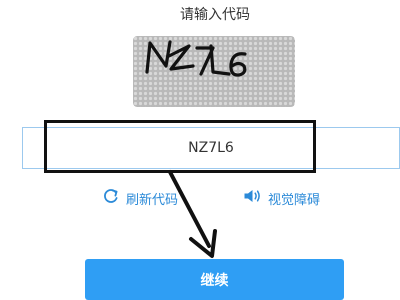 Image resolution: width=400 pixels, height=300 pixels. What do you see at coordinates (215, 15) in the screenshot?
I see `captcha-prompt: 请输入代码` at bounding box center [215, 15].